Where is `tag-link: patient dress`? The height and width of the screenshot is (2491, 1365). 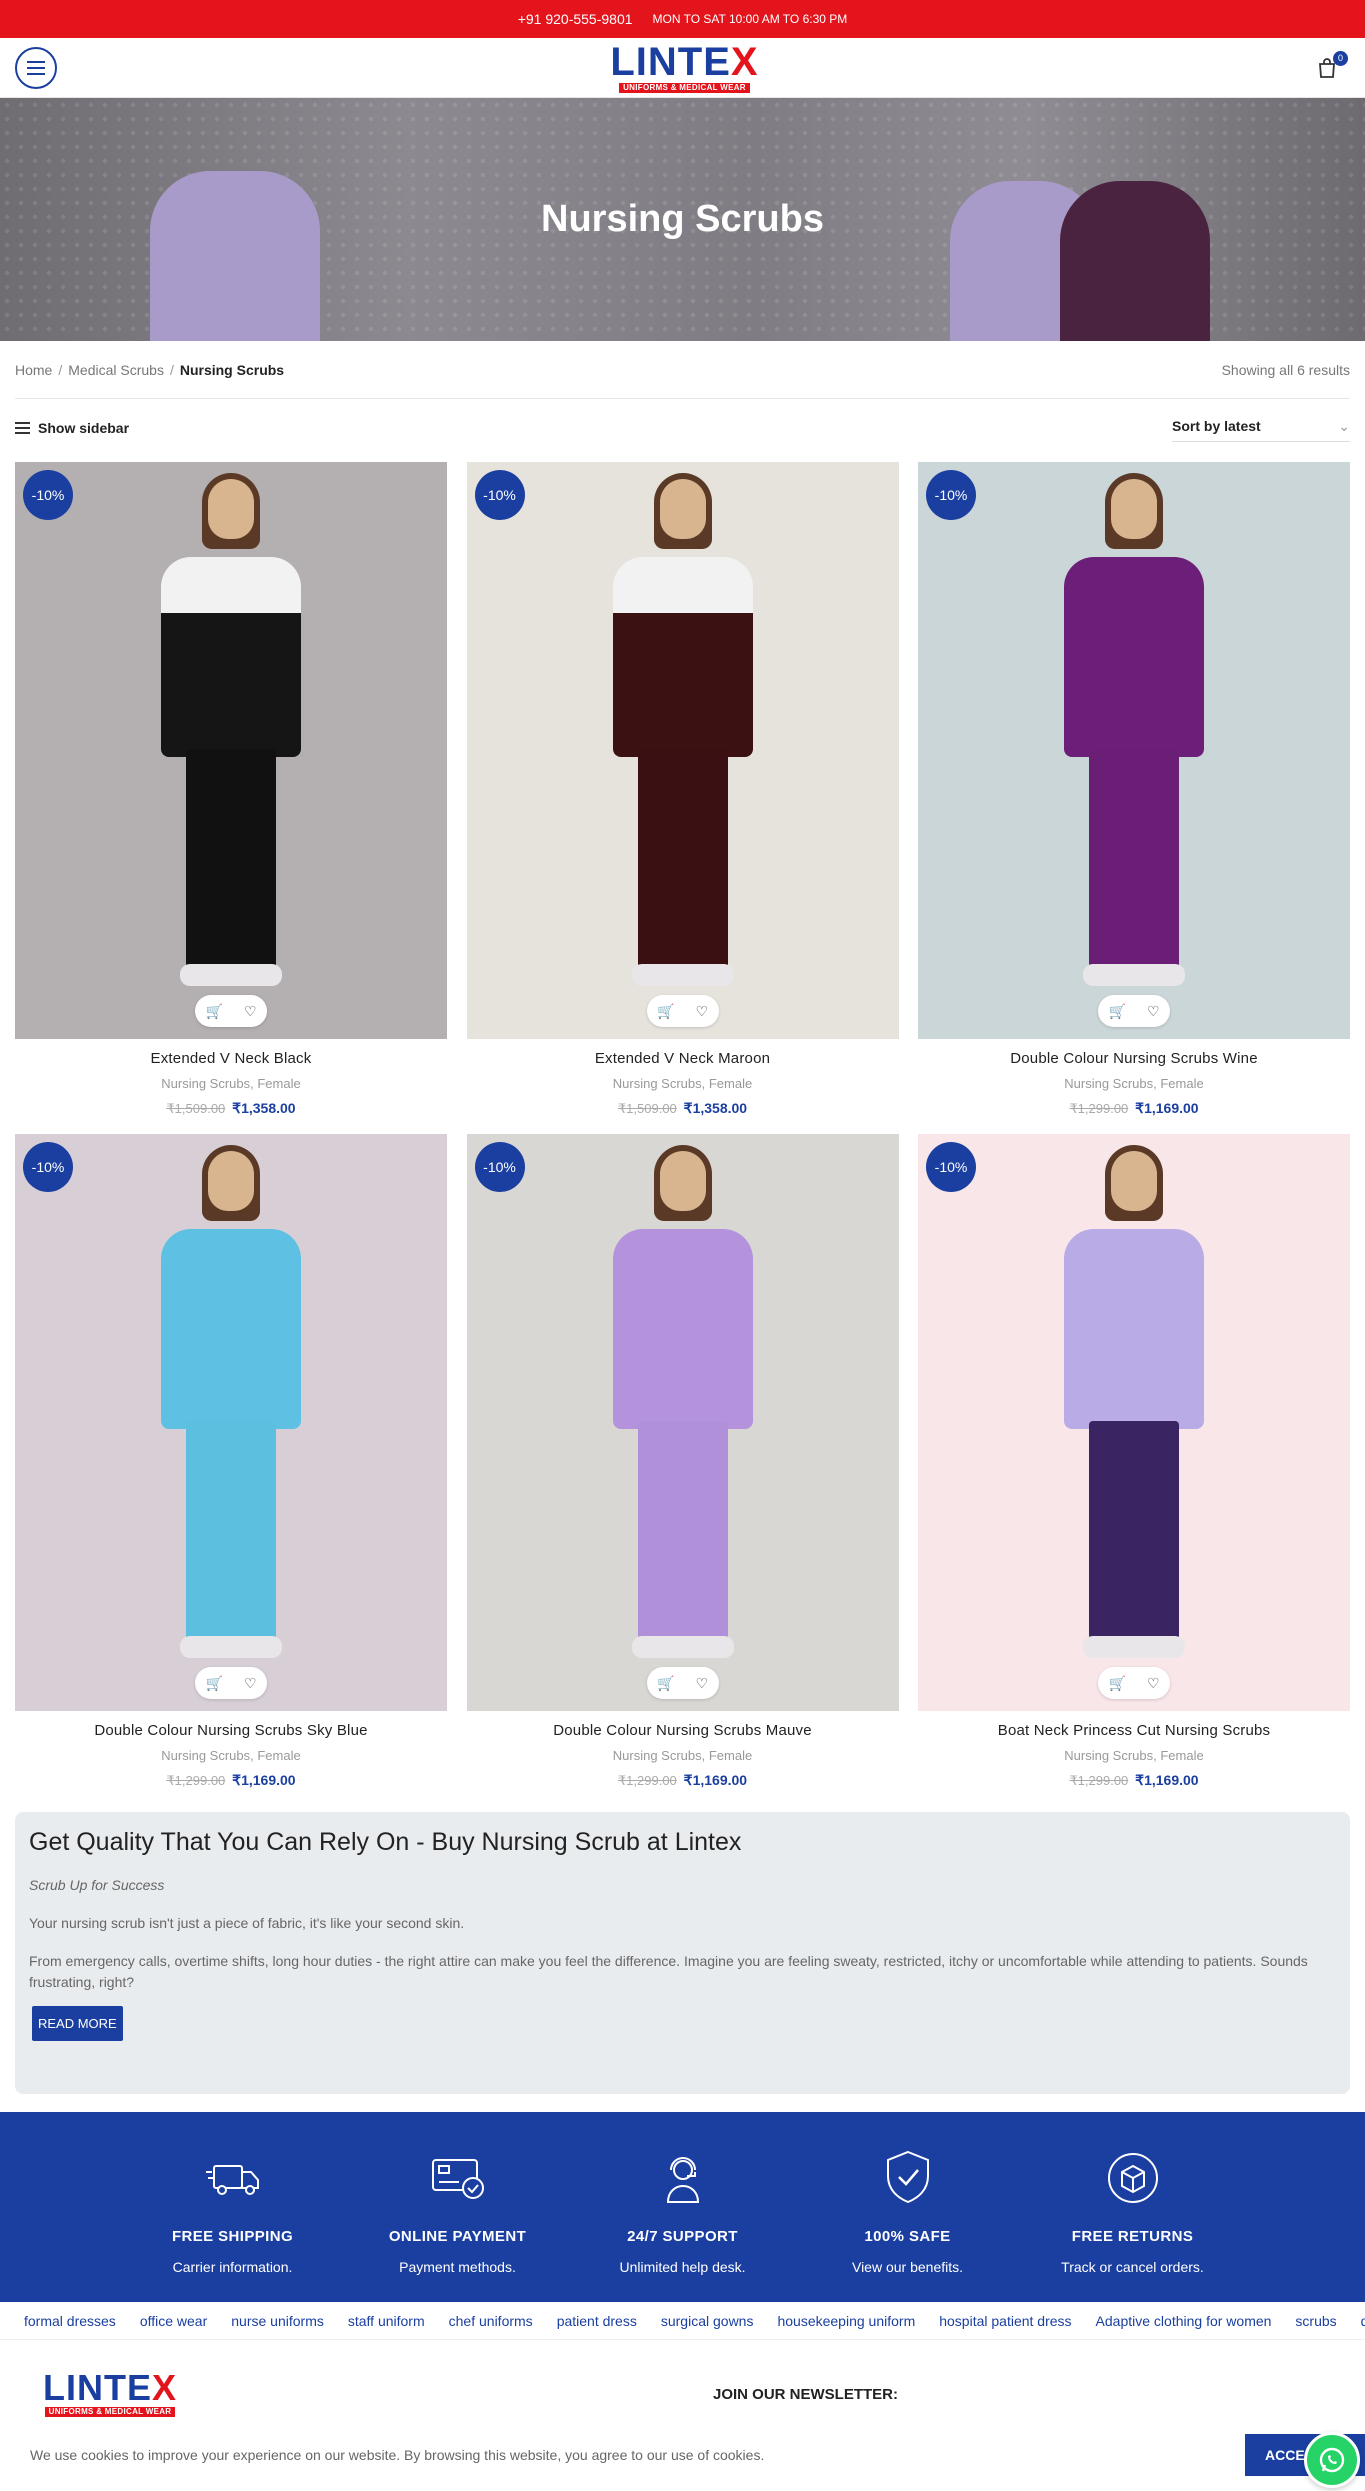 tag-link: patient dress is located at coordinates (597, 2321).